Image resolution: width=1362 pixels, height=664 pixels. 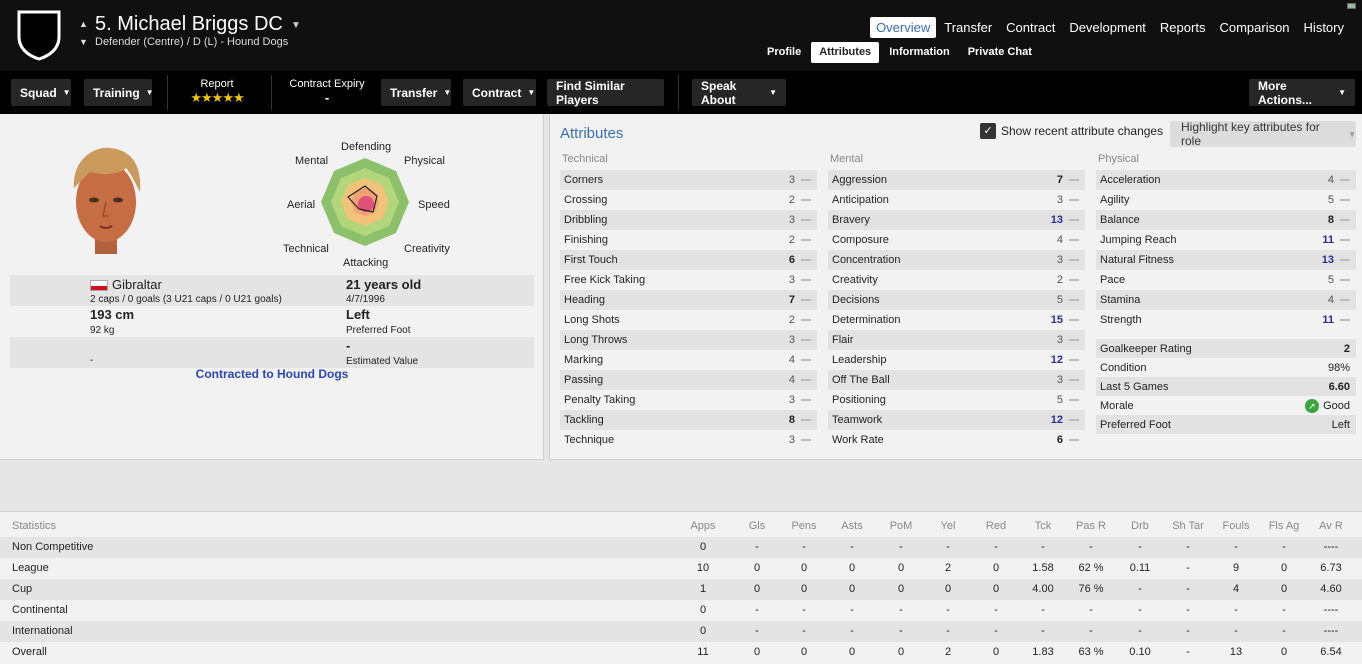 I want to click on attribute-value: 11, so click(x=1328, y=320).